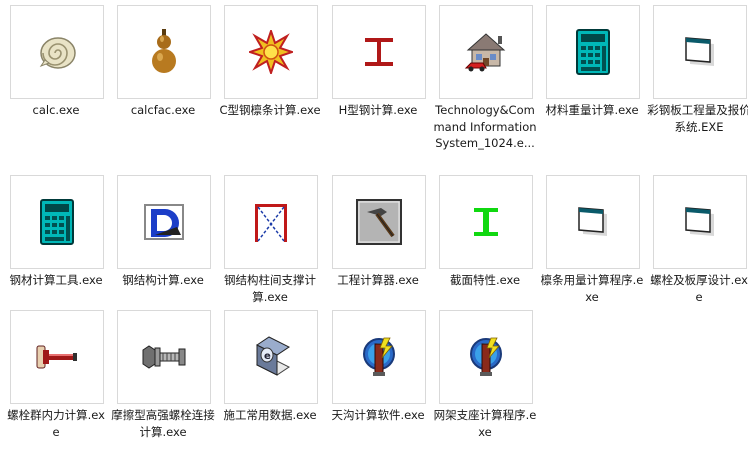 This screenshot has width=748, height=469. What do you see at coordinates (592, 110) in the screenshot?
I see `file-name-label: 材料重量计算.exe` at bounding box center [592, 110].